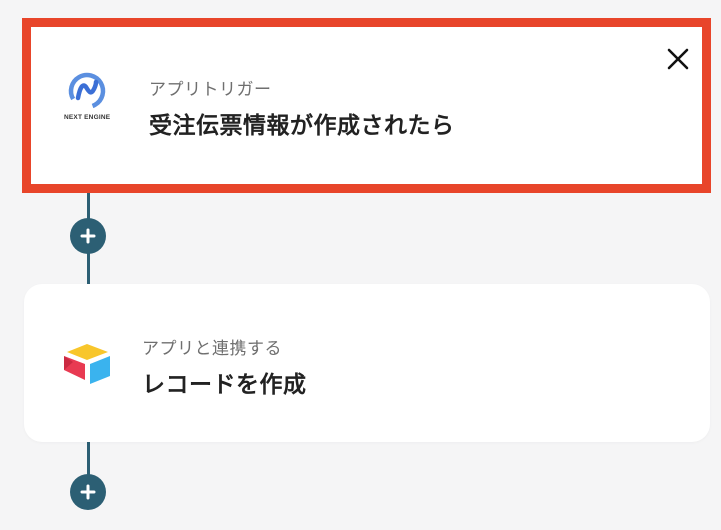  Describe the element at coordinates (224, 385) in the screenshot. I see `step-title: レコードを作成` at that location.